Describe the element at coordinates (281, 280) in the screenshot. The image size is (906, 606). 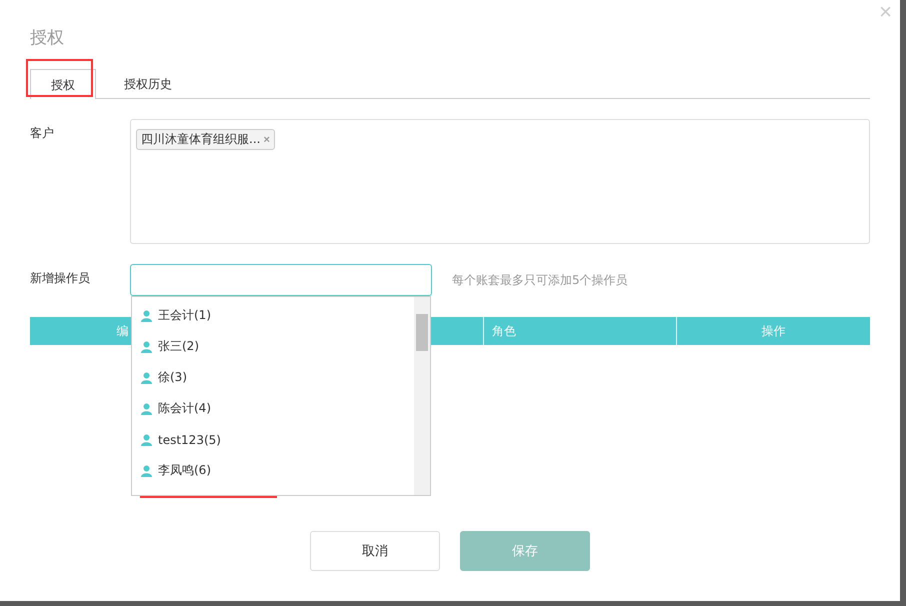
I see `operator-input` at that location.